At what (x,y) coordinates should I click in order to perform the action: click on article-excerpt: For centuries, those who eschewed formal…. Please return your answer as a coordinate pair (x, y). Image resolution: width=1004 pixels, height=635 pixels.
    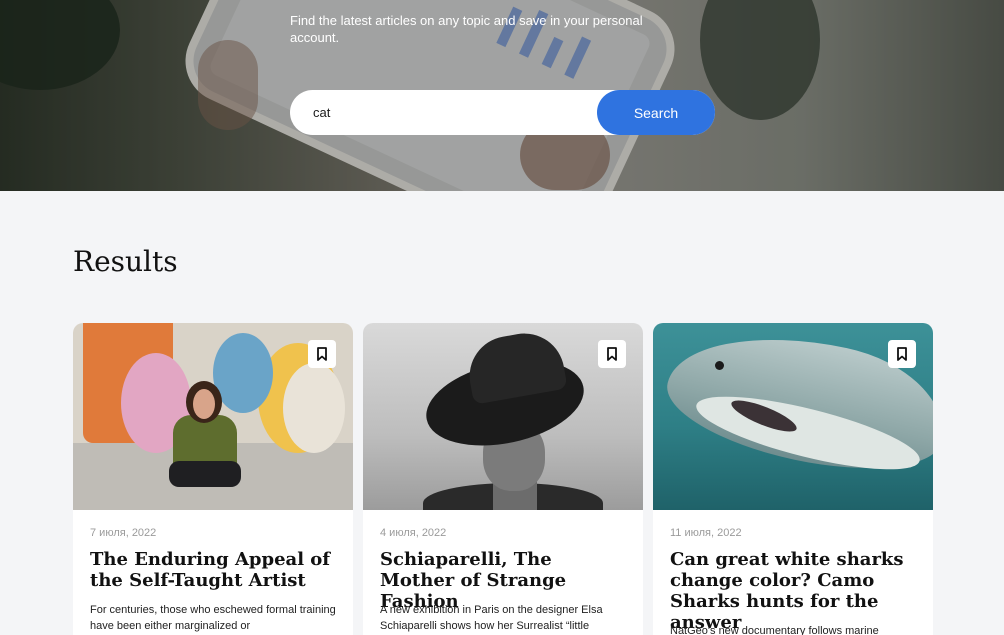
    Looking at the image, I should click on (213, 618).